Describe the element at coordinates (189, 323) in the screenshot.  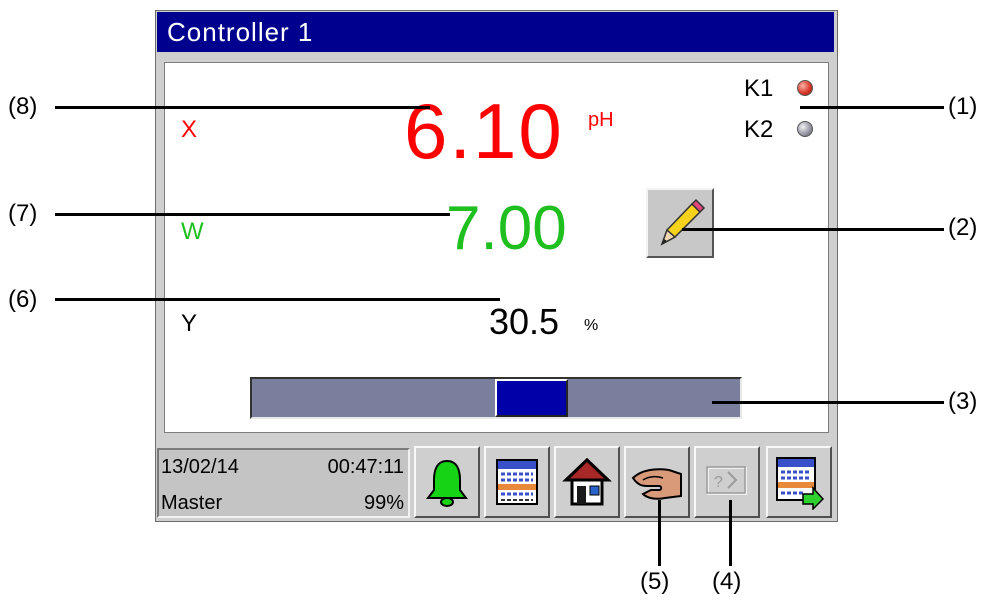
I see `output-label: Y` at that location.